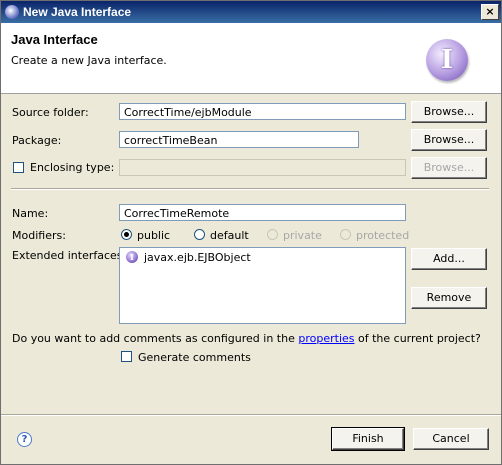  What do you see at coordinates (449, 298) in the screenshot?
I see `remove-interface-button: Remove` at bounding box center [449, 298].